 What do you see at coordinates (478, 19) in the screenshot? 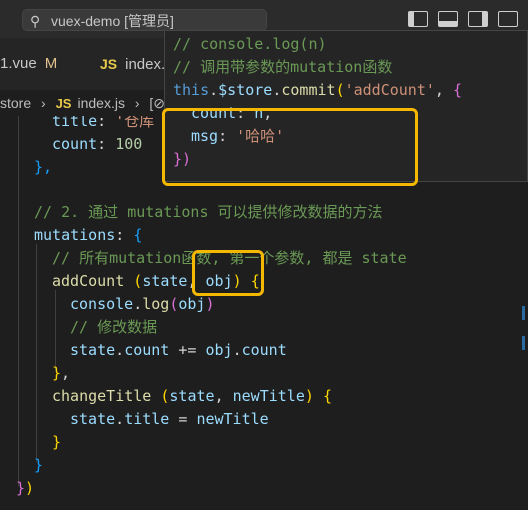
I see `toggle-secondary-sidebar-icon` at bounding box center [478, 19].